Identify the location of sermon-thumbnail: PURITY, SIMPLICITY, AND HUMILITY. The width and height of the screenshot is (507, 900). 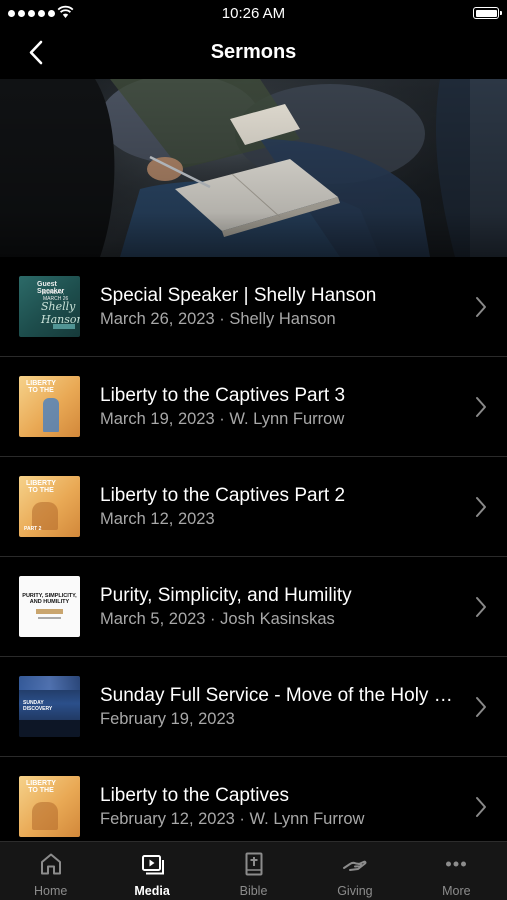
(49, 606).